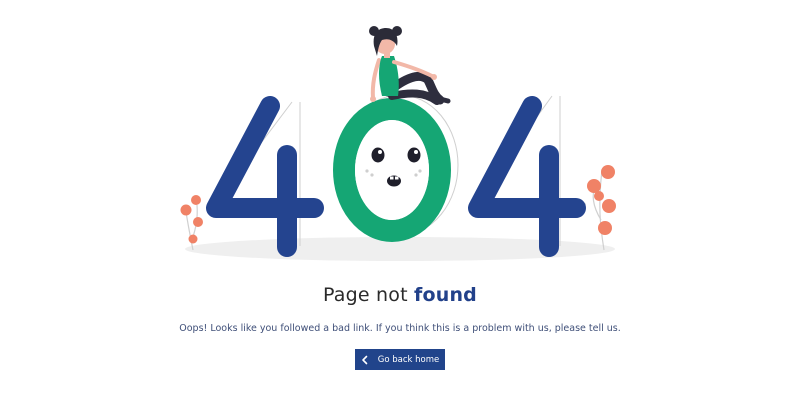  Describe the element at coordinates (410, 65) in the screenshot. I see `woman-sitting-icon` at that location.